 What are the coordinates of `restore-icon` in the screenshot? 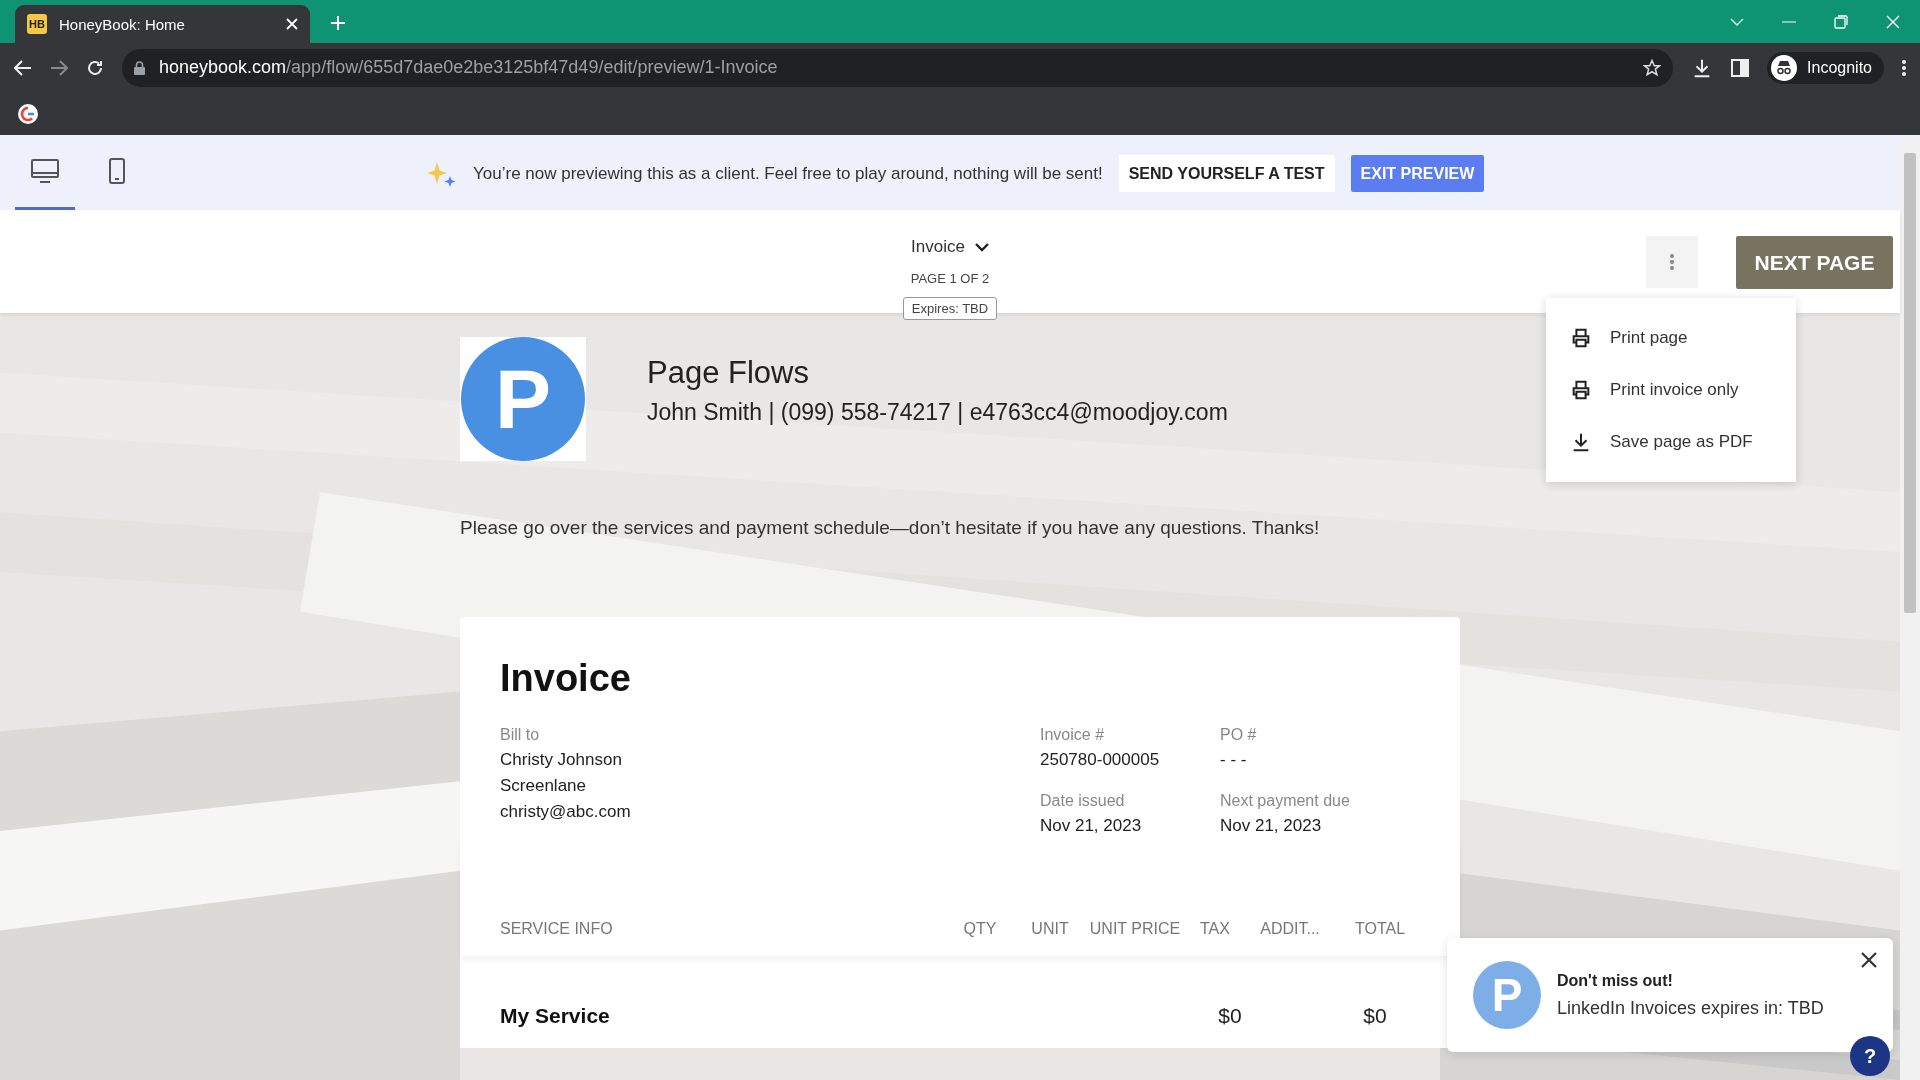 It's located at (1841, 21).